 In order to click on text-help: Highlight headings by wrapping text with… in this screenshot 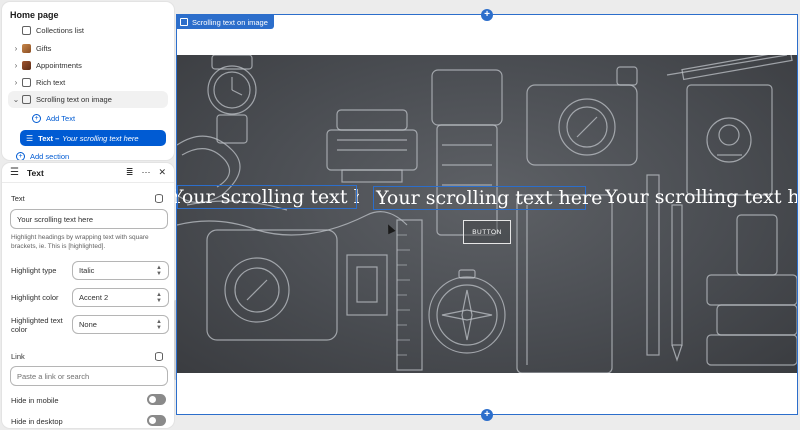, I will do `click(80, 242)`.